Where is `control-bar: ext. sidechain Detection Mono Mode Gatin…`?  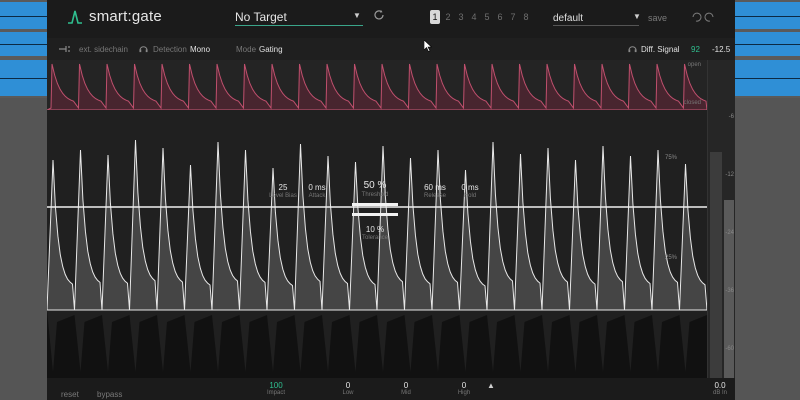 control-bar: ext. sidechain Detection Mono Mode Gatin… is located at coordinates (391, 49).